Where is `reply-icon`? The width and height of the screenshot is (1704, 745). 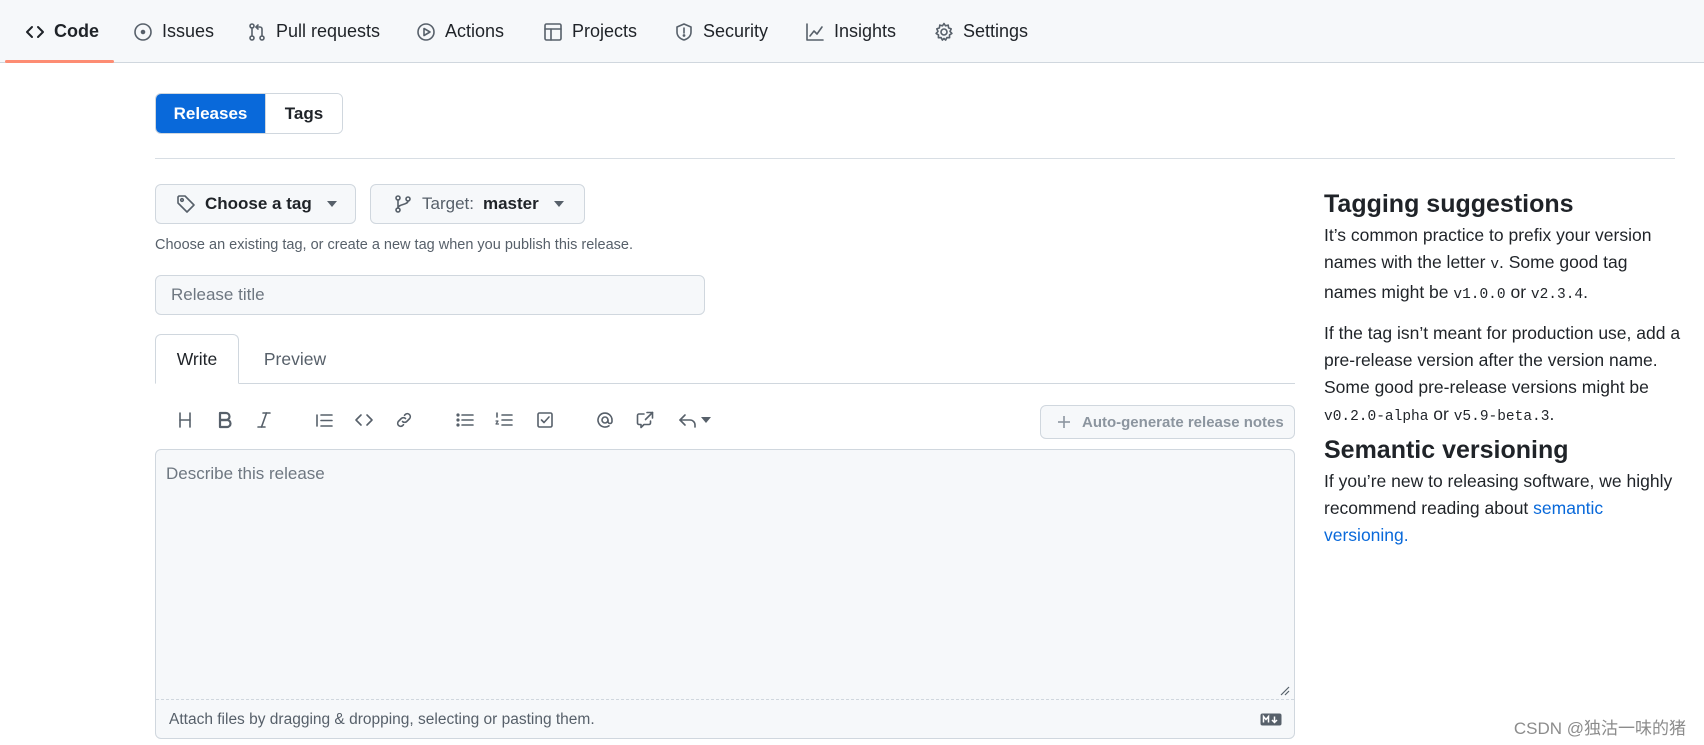
reply-icon is located at coordinates (687, 421).